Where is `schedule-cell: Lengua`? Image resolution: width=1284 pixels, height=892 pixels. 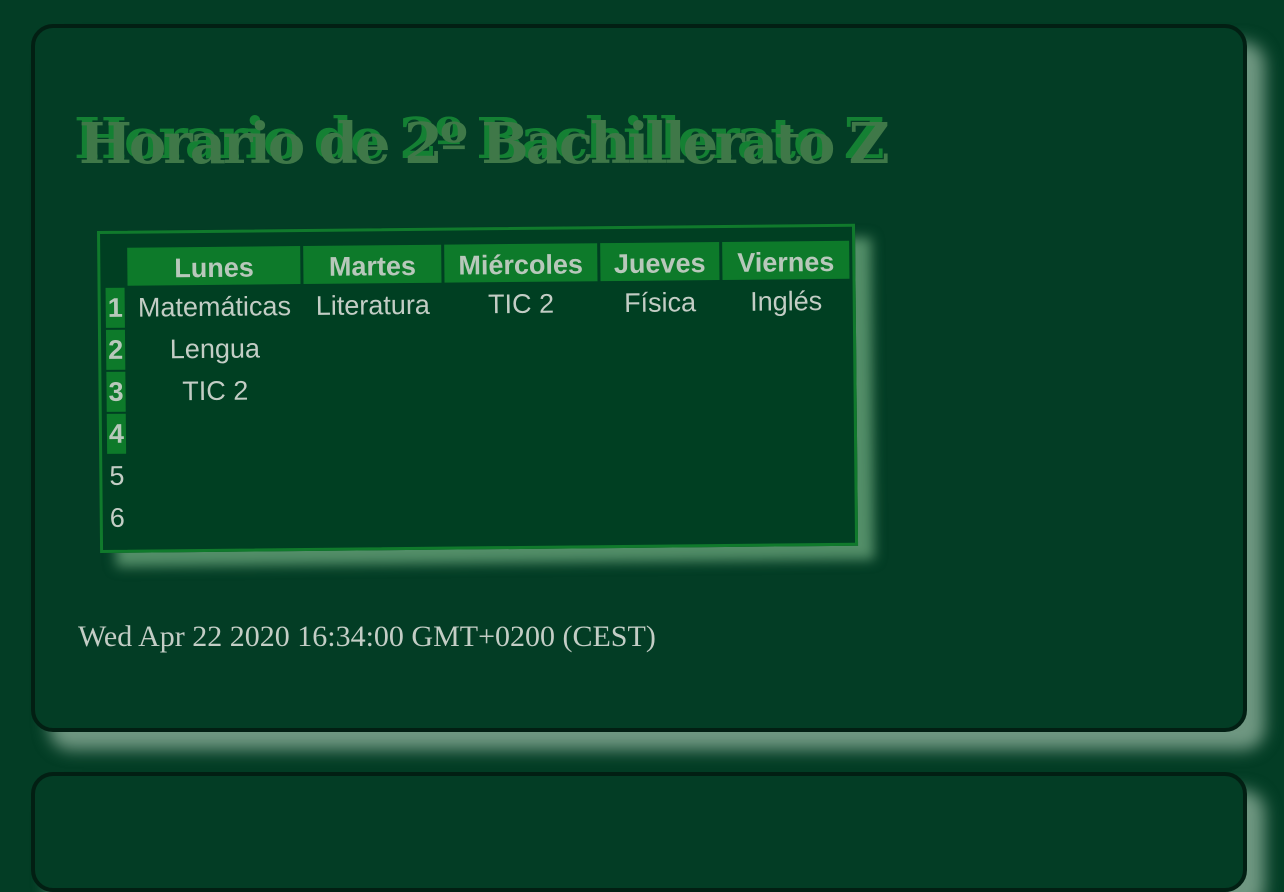
schedule-cell: Lengua is located at coordinates (215, 348).